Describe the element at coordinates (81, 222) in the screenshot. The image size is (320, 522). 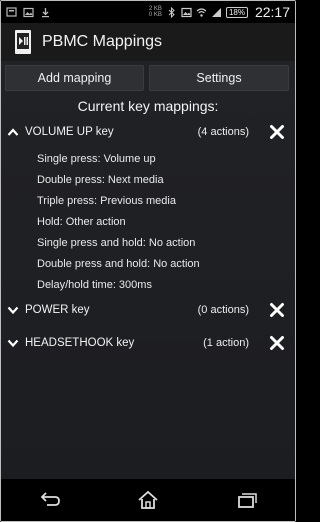
I see `list-item: Hold: Other action` at that location.